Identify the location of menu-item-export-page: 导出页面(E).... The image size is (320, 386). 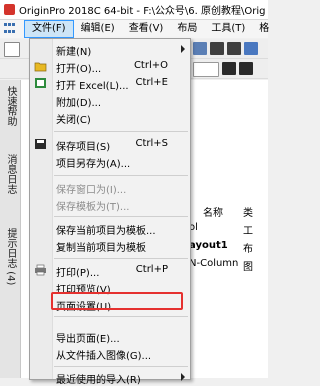
(110, 336).